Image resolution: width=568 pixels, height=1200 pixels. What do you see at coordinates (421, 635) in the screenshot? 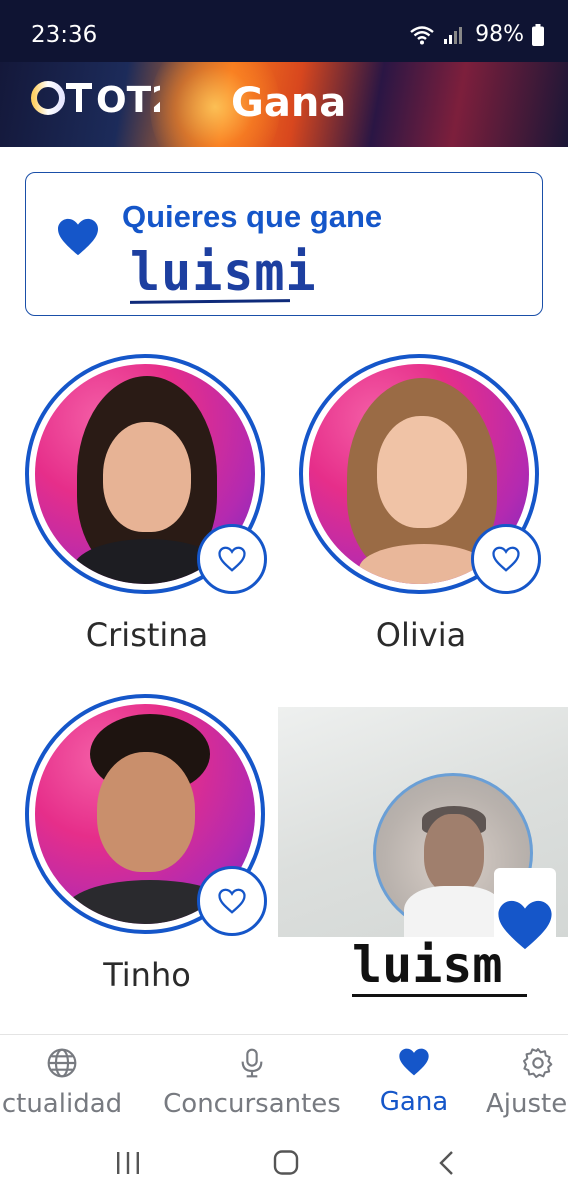
I see `contestant-name: Olivia` at bounding box center [421, 635].